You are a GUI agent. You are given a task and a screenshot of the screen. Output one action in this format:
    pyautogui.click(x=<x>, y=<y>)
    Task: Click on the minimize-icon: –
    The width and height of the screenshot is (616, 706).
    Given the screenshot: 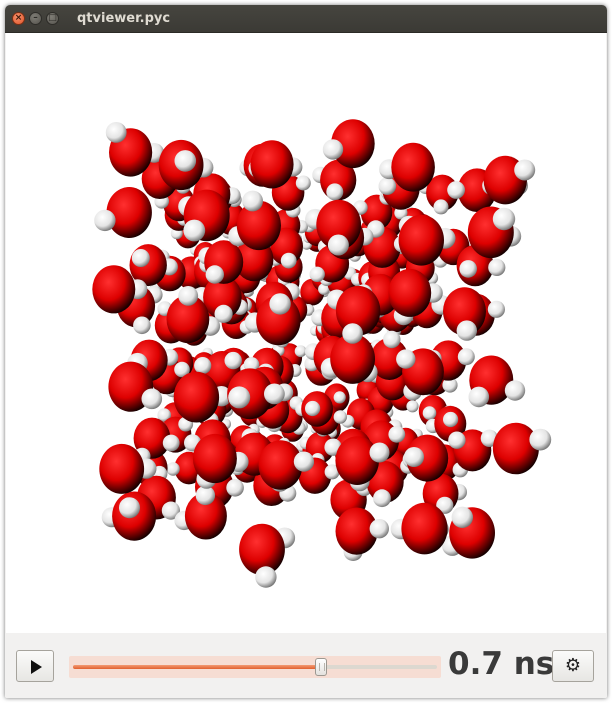 What is the action you would take?
    pyautogui.click(x=35, y=18)
    